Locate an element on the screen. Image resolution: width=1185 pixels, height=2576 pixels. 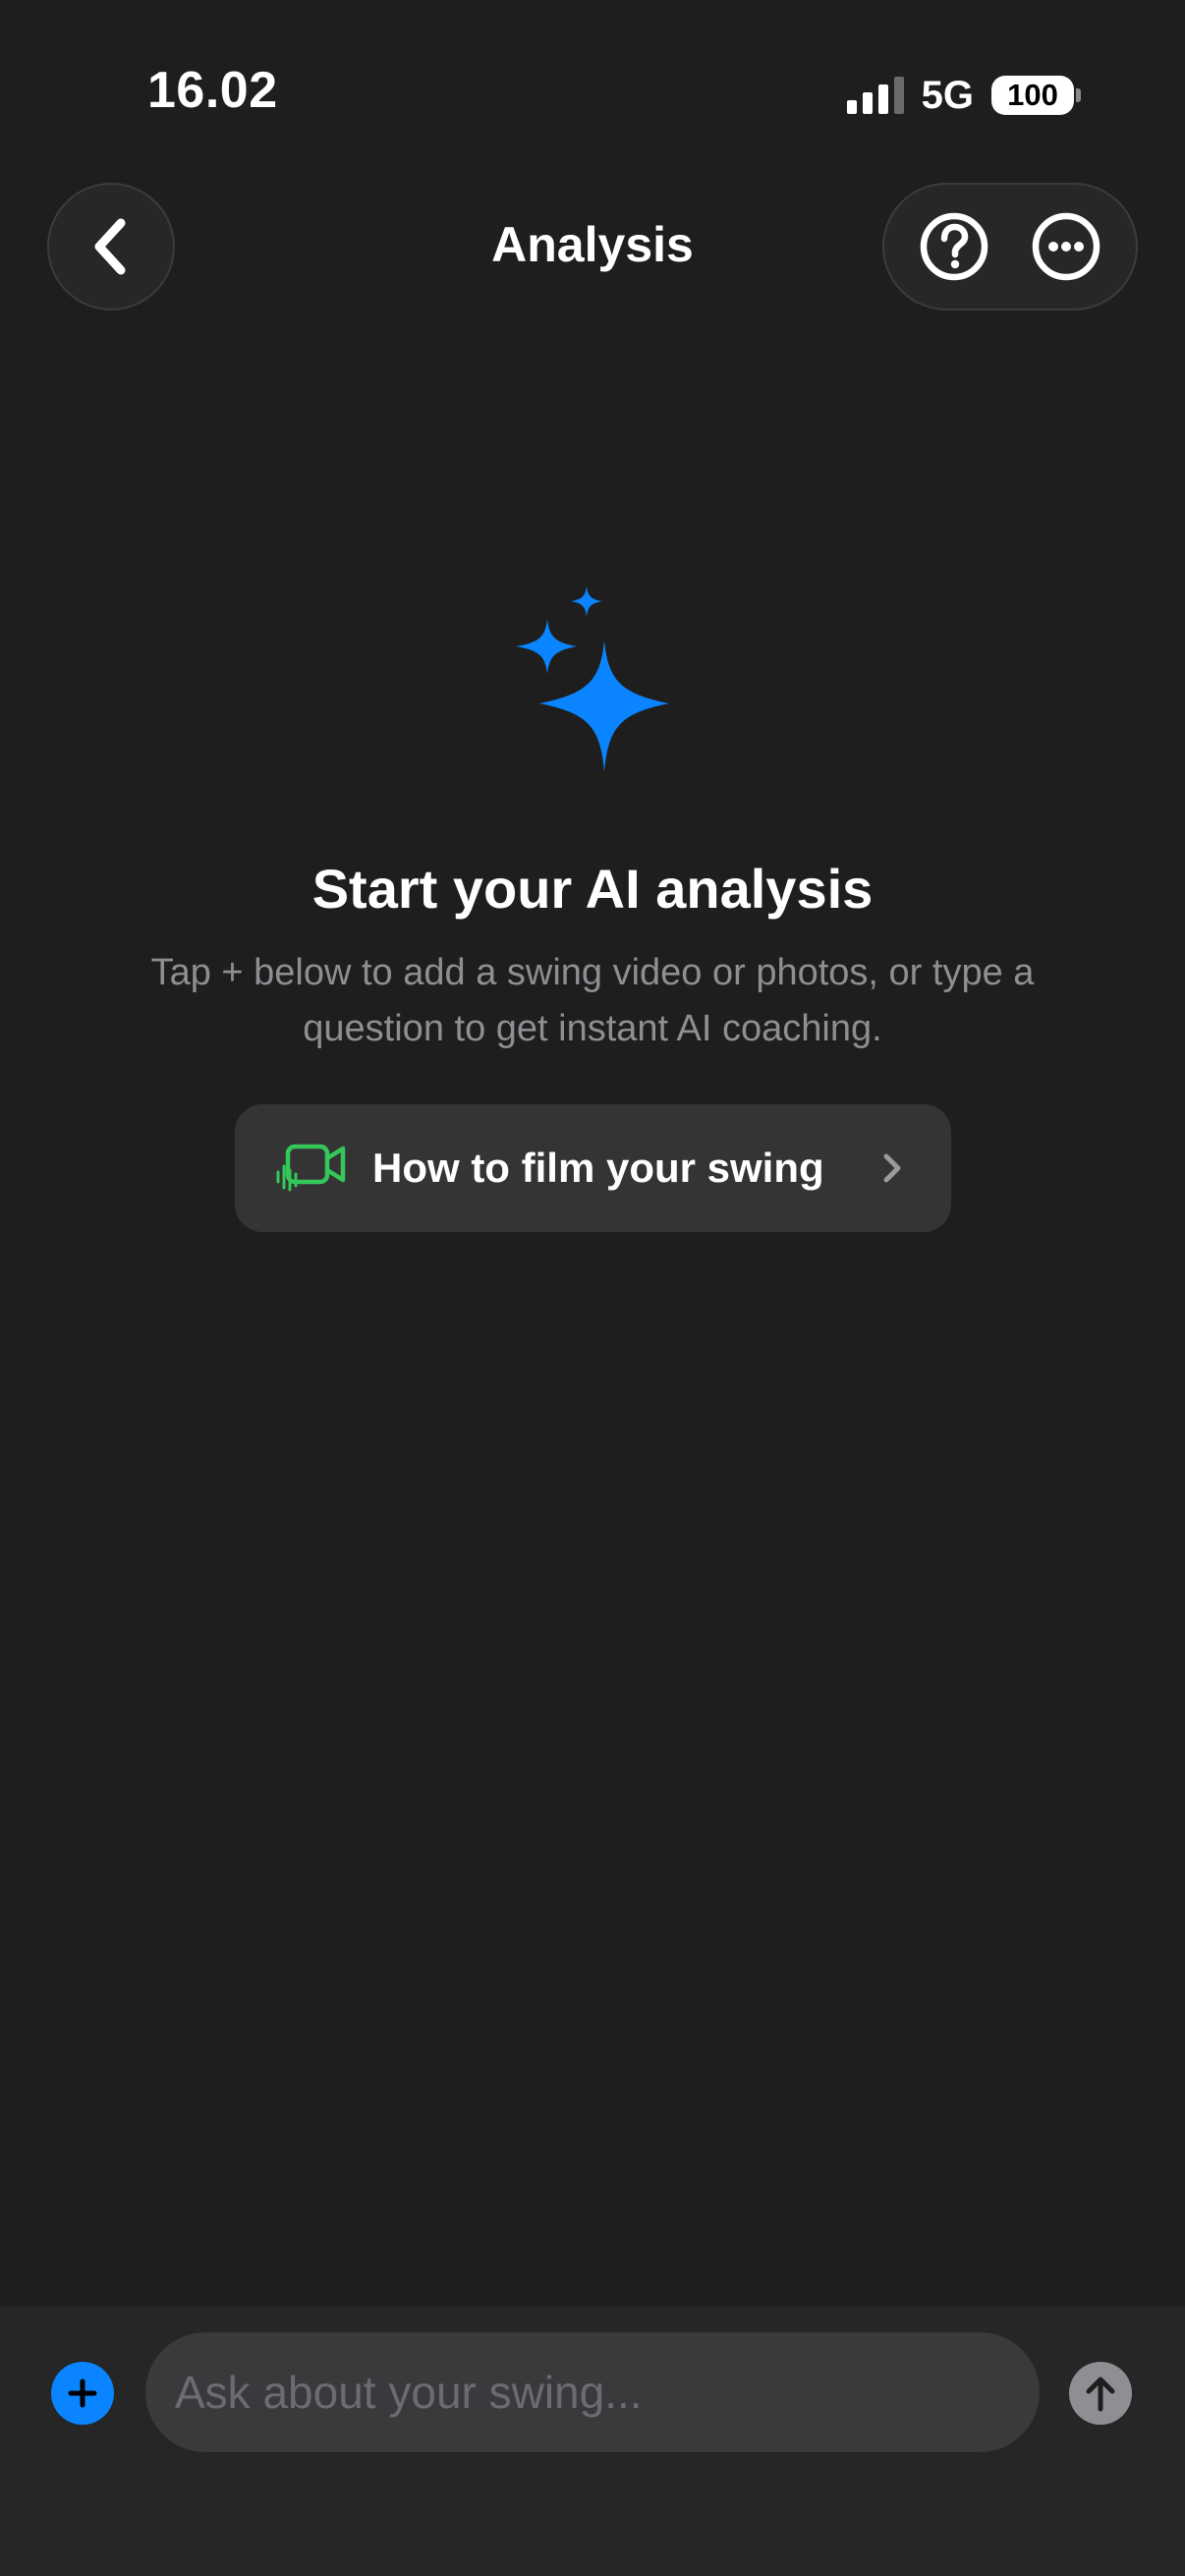
question-circle-icon is located at coordinates (954, 246).